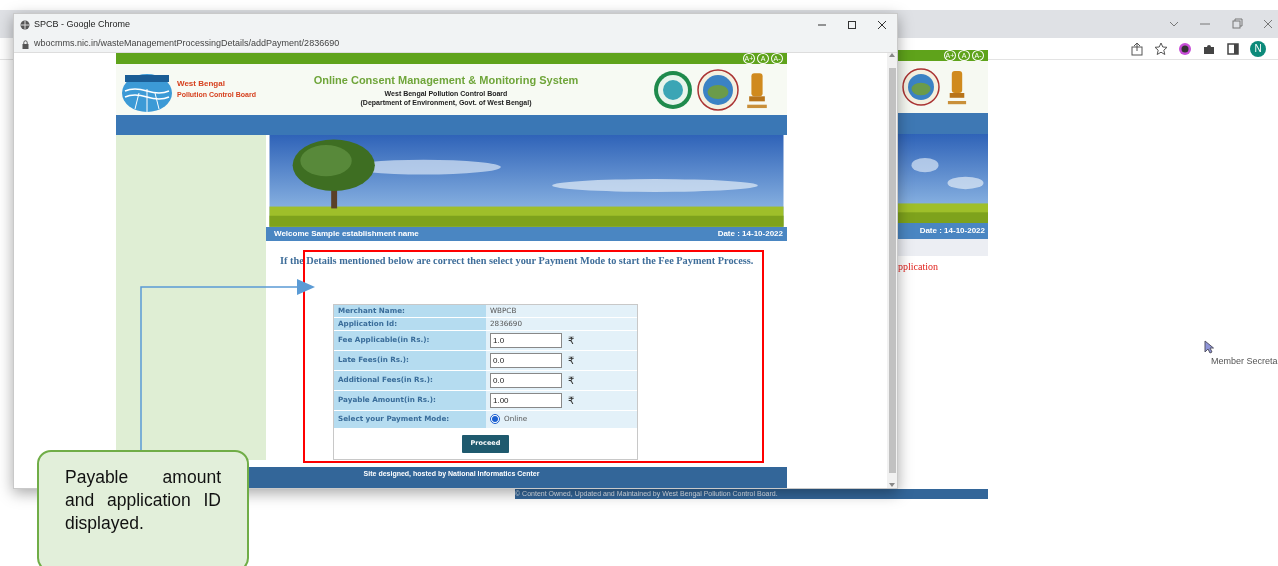  I want to click on maximize-icon, so click(852, 25).